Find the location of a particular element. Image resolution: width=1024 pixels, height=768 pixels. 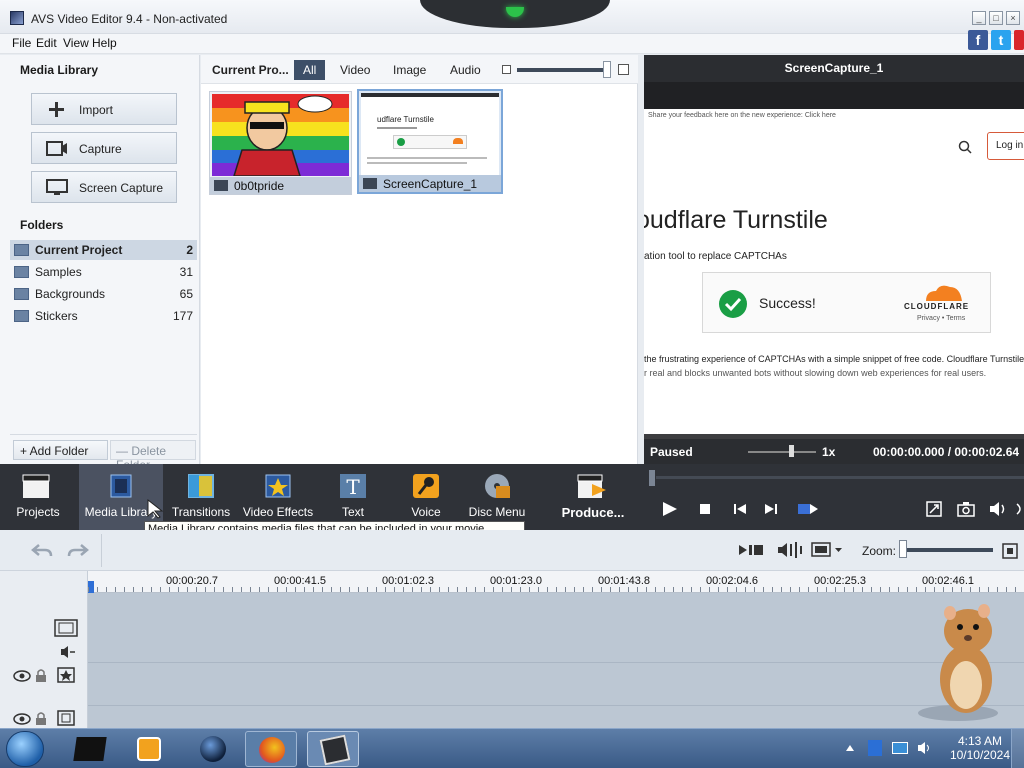

folder-stickers: Stickers 177 is located at coordinates (103, 316).